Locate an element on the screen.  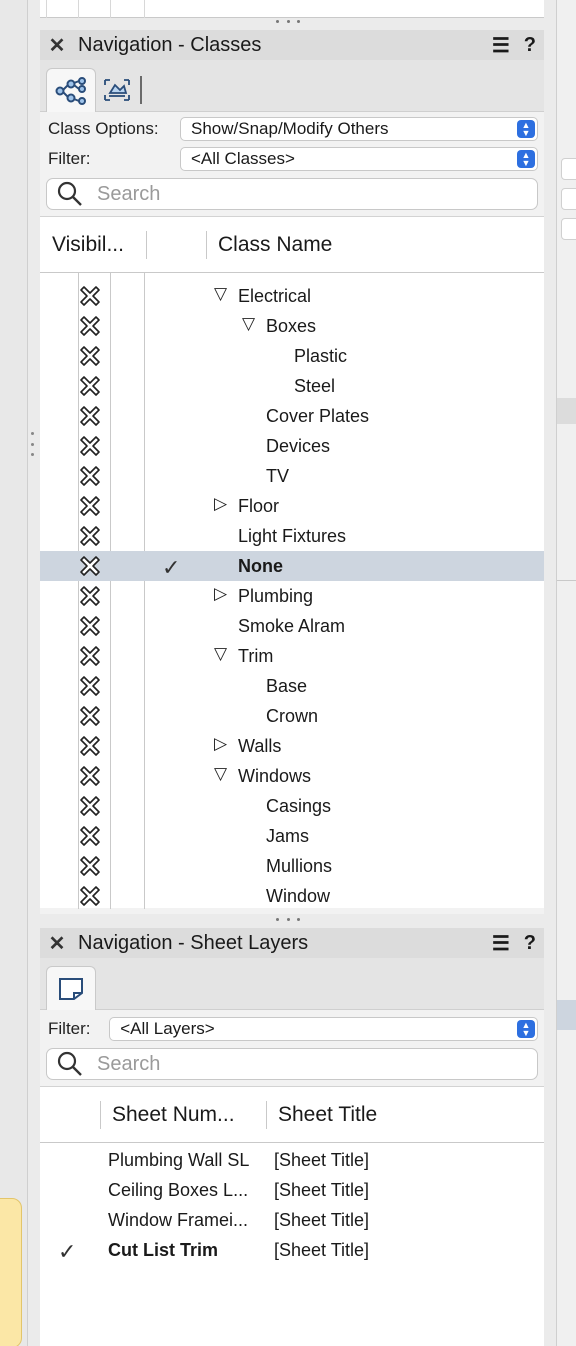
class-name: Boxes is located at coordinates (291, 326).